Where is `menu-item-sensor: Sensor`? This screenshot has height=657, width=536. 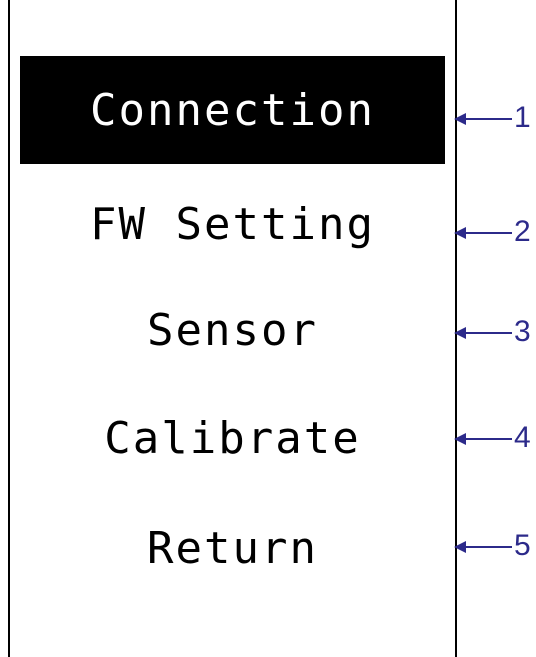 menu-item-sensor: Sensor is located at coordinates (232, 330).